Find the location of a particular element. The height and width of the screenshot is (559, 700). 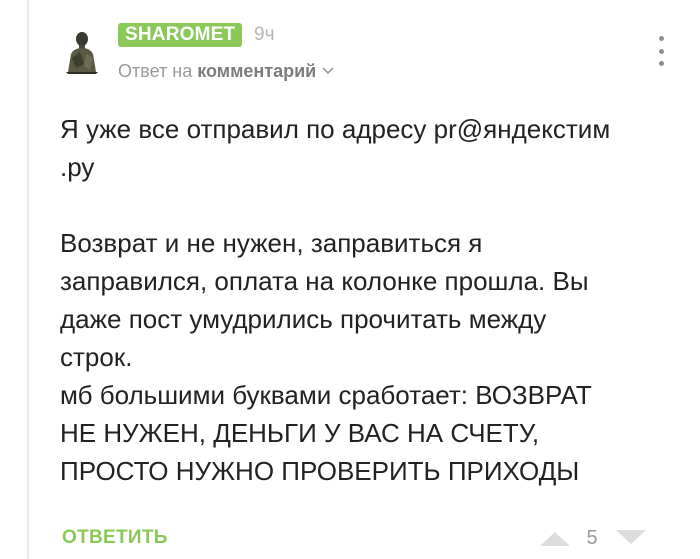

reply-button: ОТВЕТИТЬ is located at coordinates (115, 538).